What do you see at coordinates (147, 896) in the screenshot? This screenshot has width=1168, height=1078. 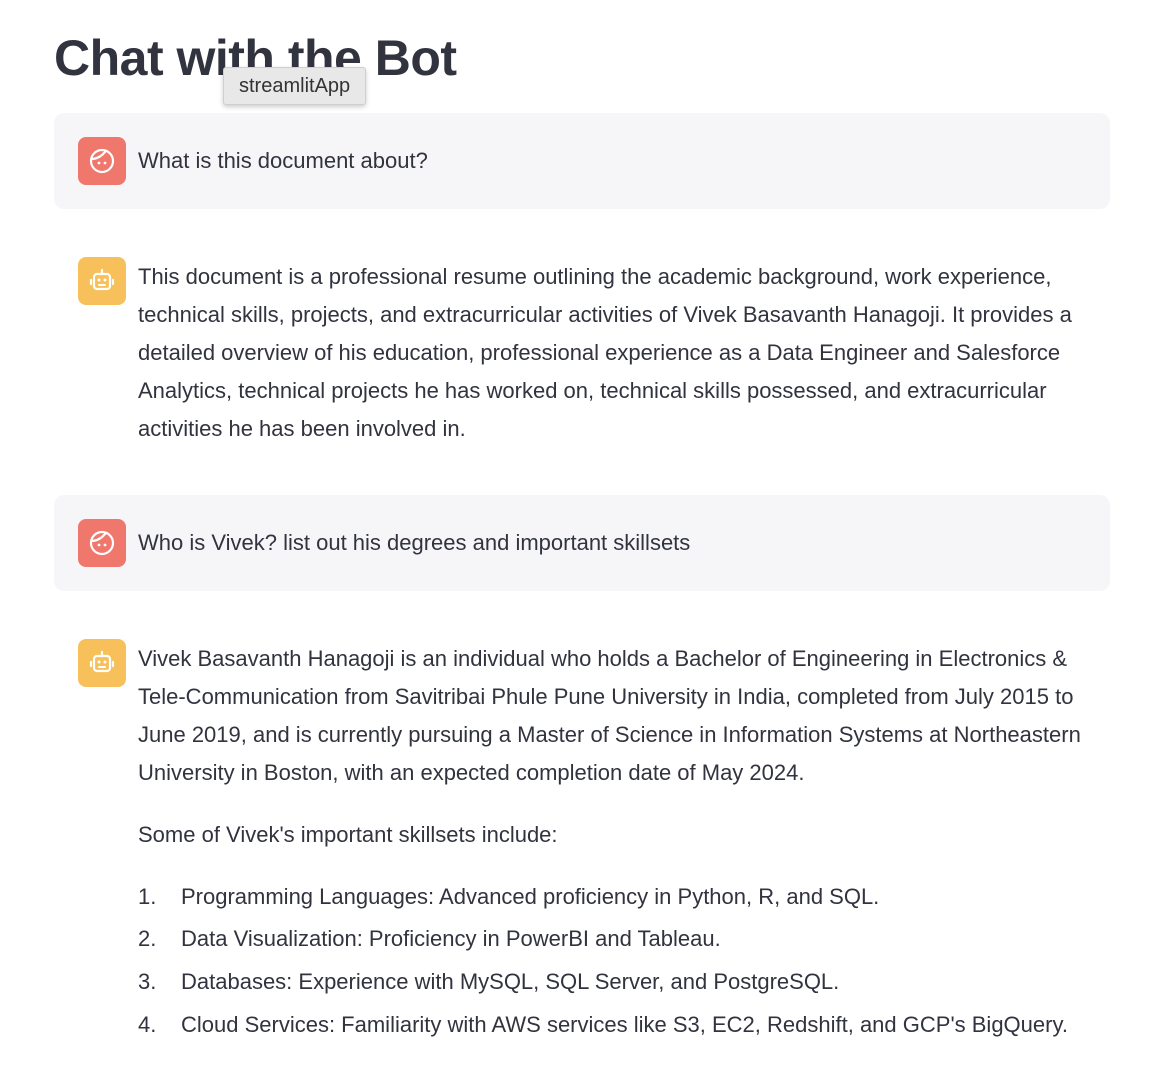 I see `list-number: 1.` at bounding box center [147, 896].